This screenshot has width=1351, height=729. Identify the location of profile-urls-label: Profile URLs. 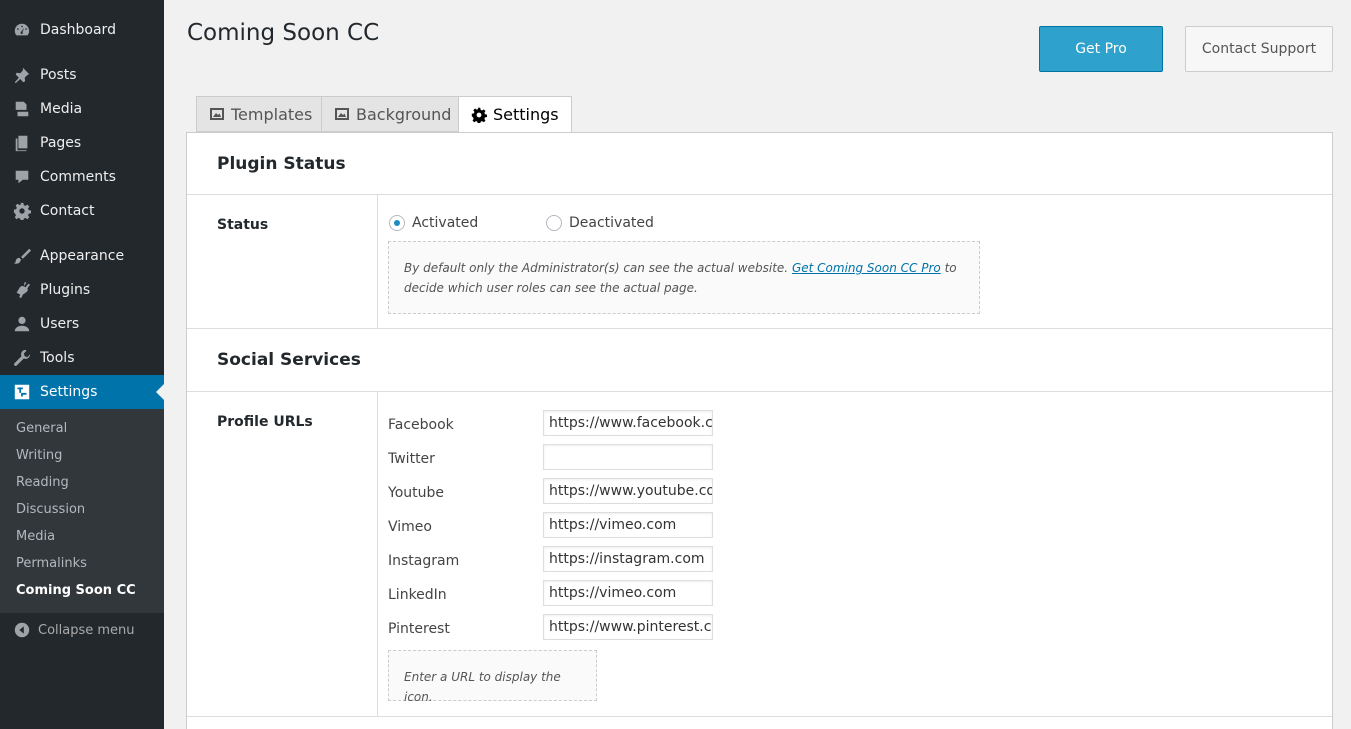
(265, 422).